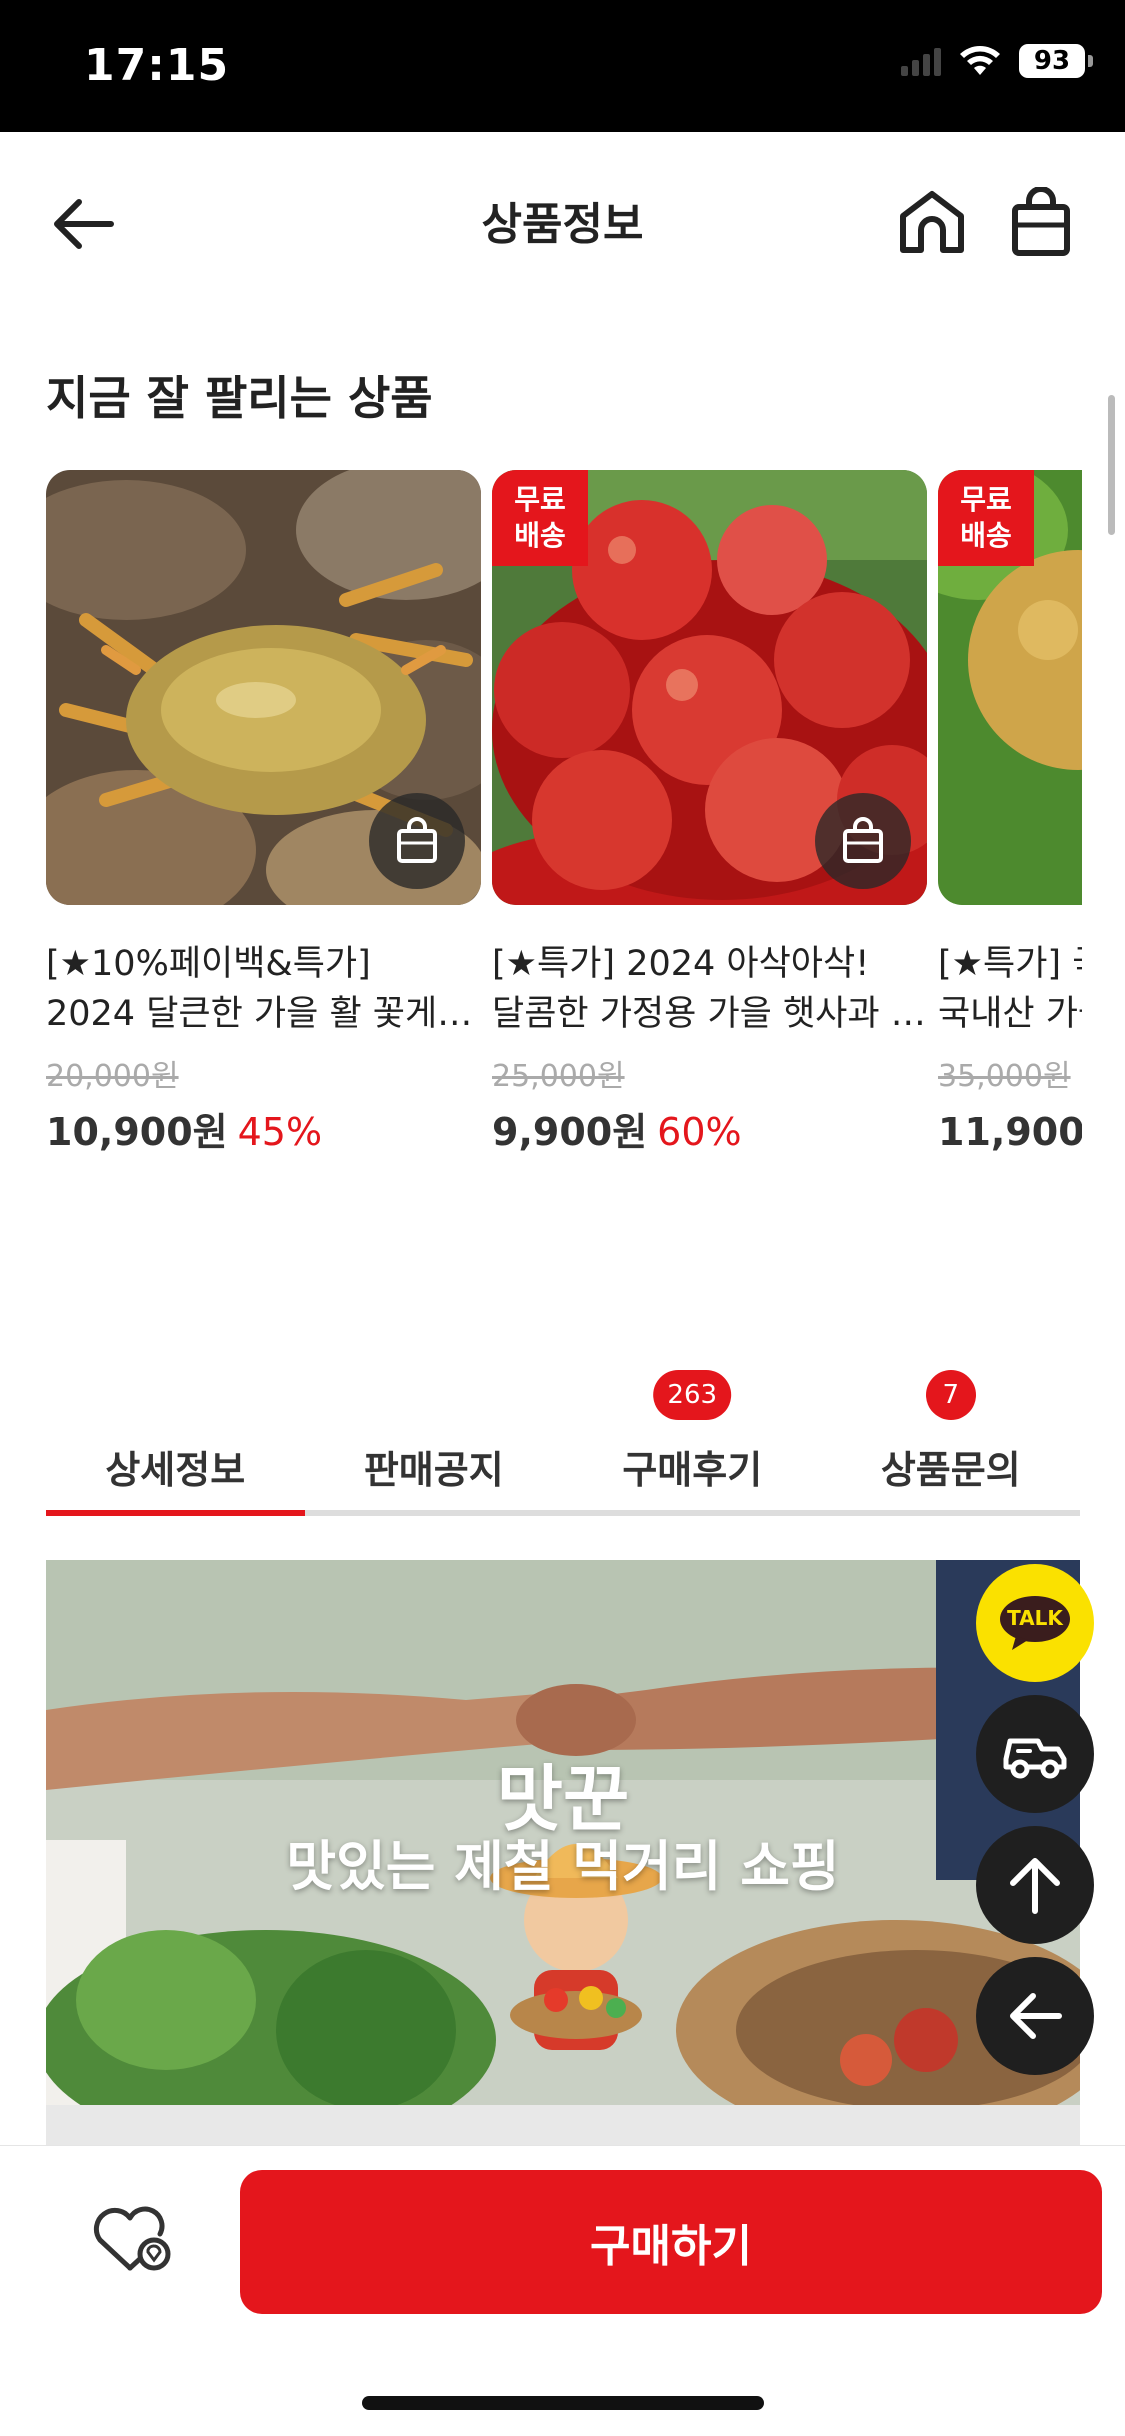  Describe the element at coordinates (175, 1443) in the screenshot. I see `tab-detail-info: 상세정보` at that location.